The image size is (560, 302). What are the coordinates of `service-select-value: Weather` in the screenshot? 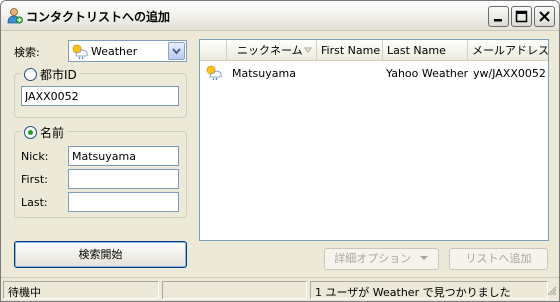 It's located at (114, 51).